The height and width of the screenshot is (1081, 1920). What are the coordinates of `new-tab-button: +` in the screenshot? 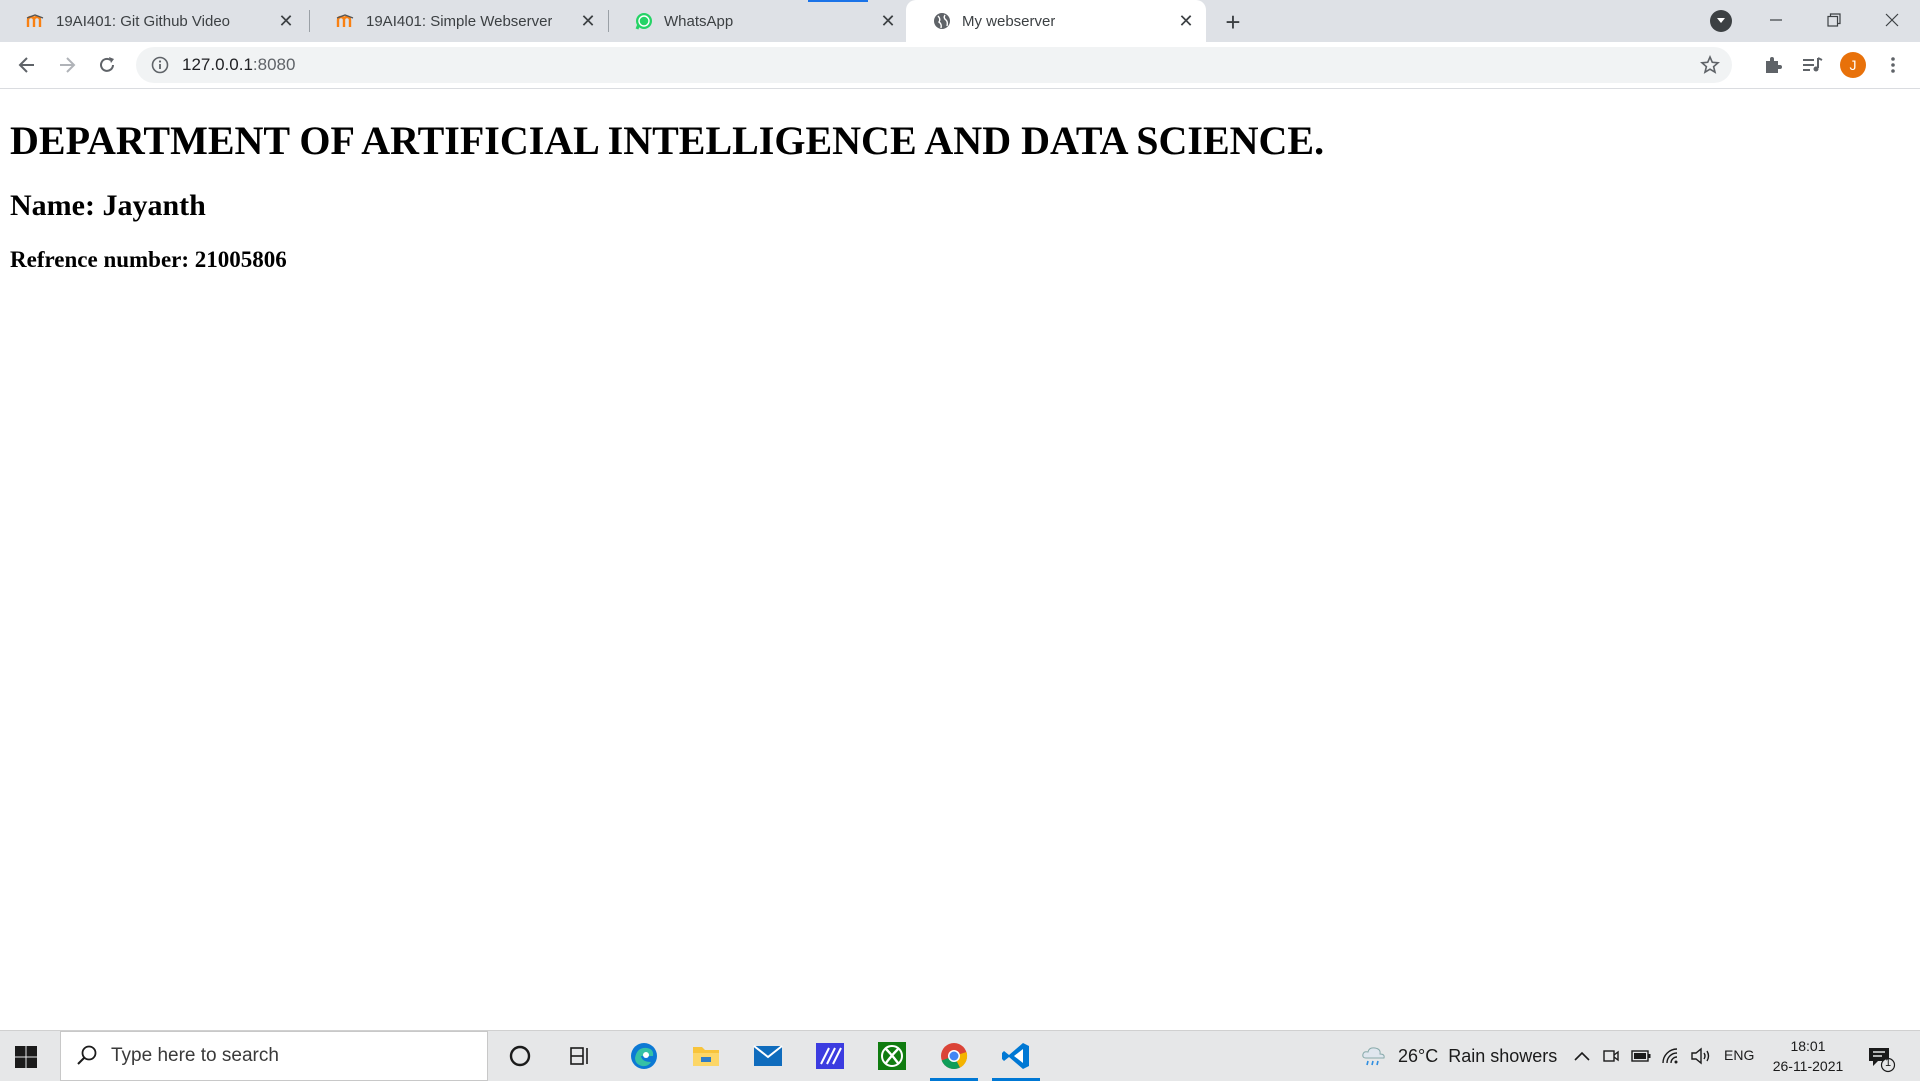 It's located at (1233, 21).